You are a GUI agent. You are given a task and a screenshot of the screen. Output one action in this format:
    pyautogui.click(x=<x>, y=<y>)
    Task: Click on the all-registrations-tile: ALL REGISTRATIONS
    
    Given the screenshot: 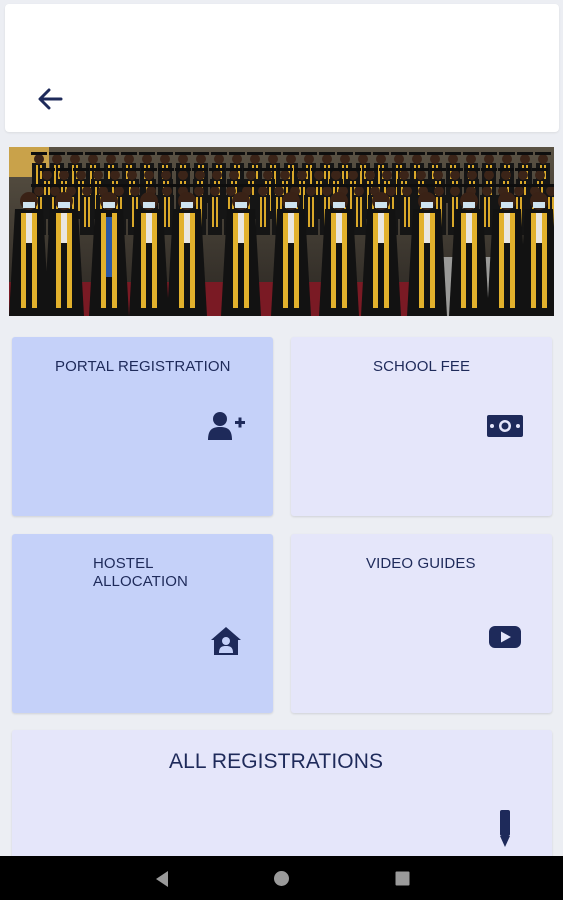 What is the action you would take?
    pyautogui.click(x=282, y=800)
    